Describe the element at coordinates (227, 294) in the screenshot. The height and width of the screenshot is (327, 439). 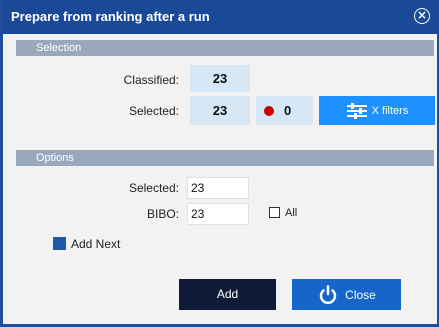
I see `add-button: Add` at that location.